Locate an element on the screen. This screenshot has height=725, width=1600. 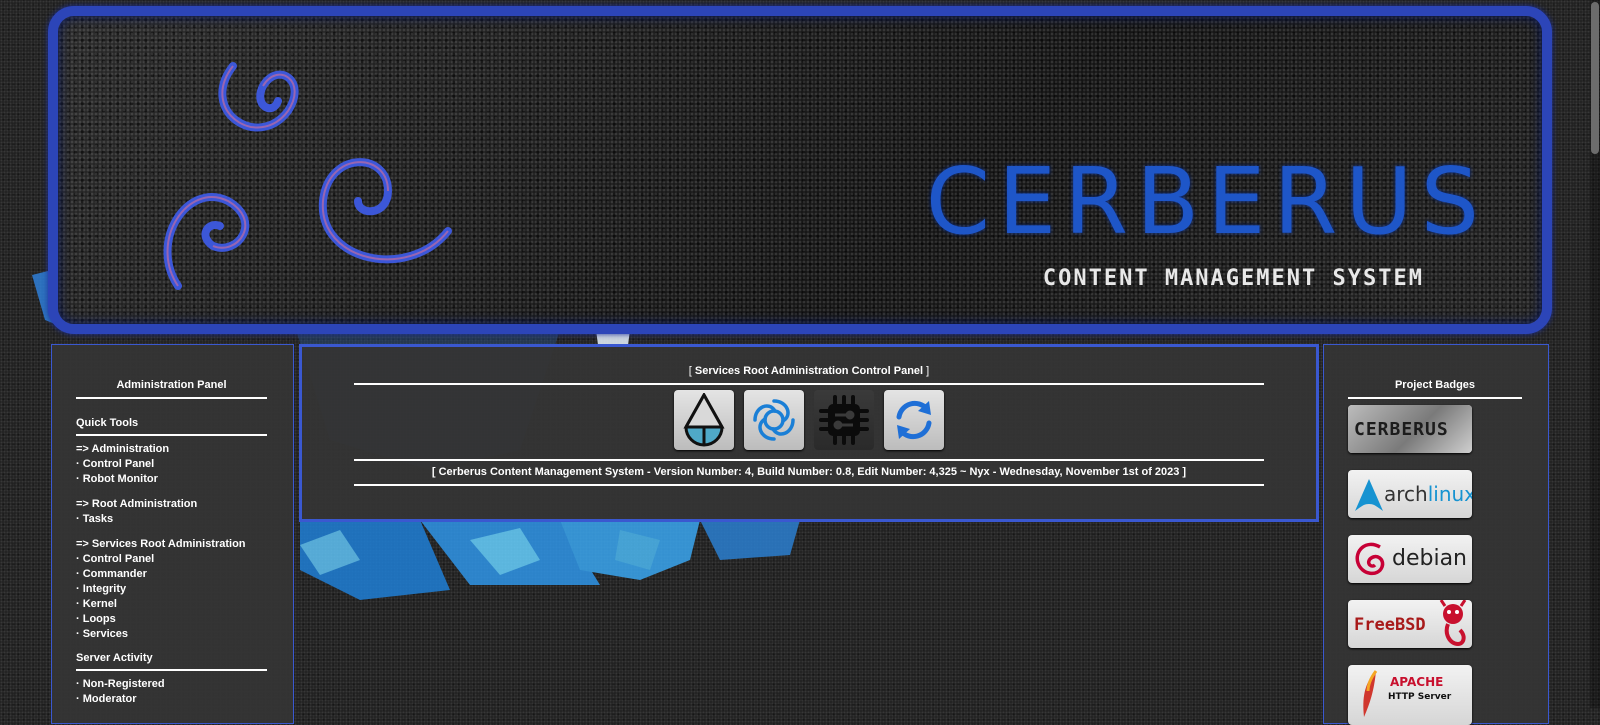
heading-bracket-left: [ is located at coordinates (690, 371).